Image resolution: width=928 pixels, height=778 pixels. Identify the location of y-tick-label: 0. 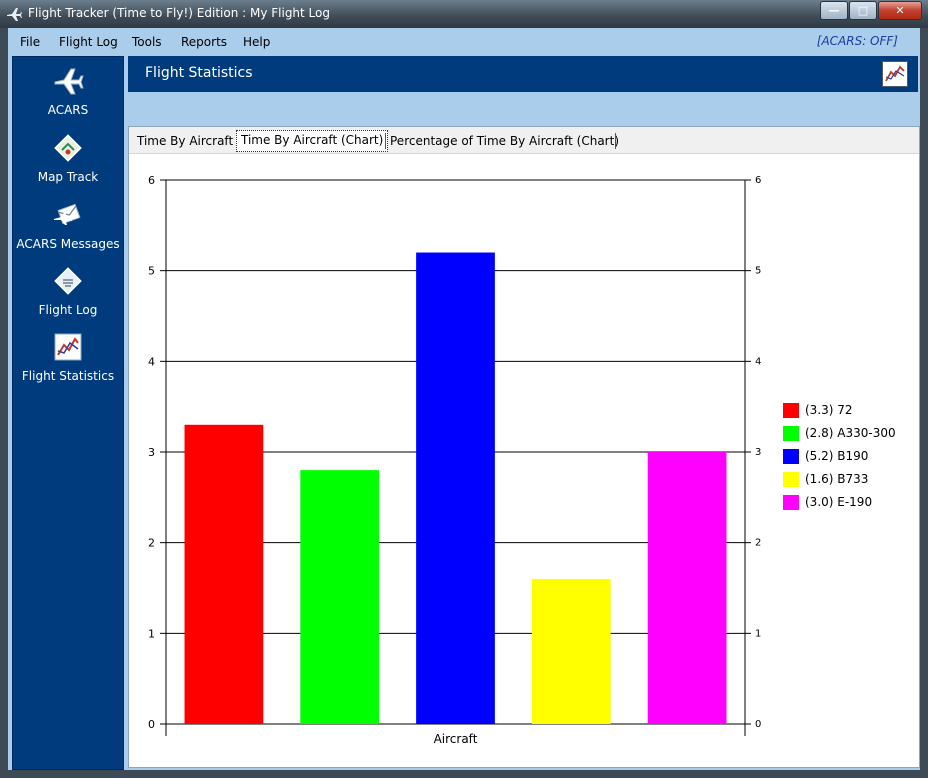
(151, 724).